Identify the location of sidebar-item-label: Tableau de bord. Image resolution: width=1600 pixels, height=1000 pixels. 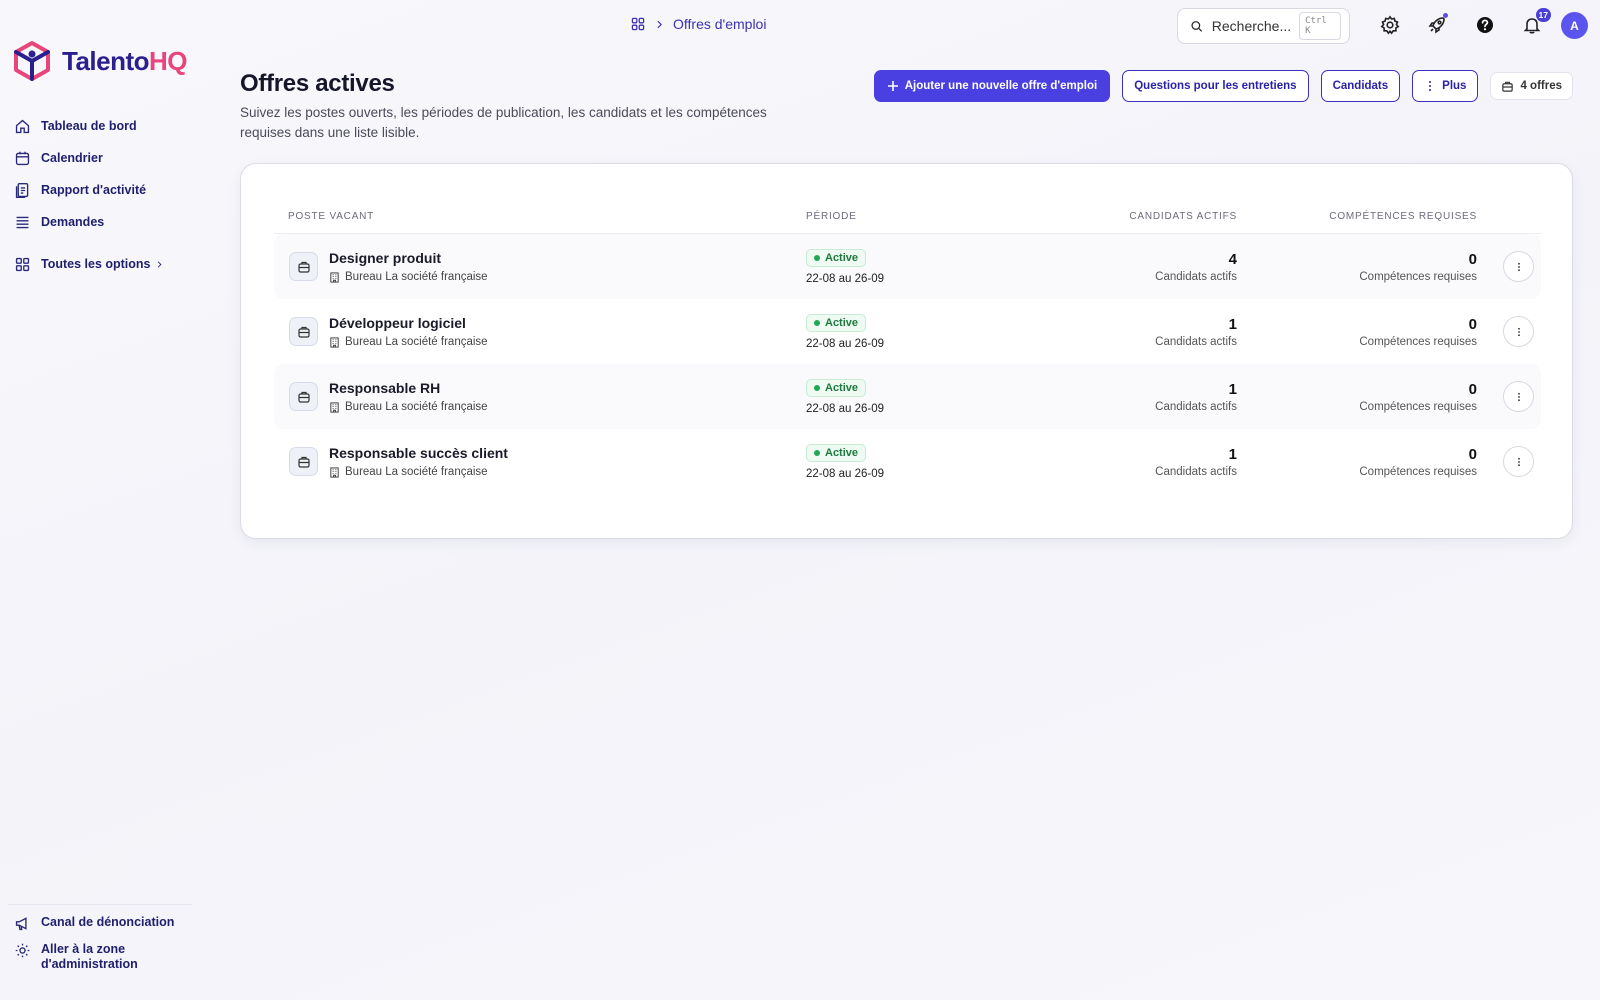
(89, 126).